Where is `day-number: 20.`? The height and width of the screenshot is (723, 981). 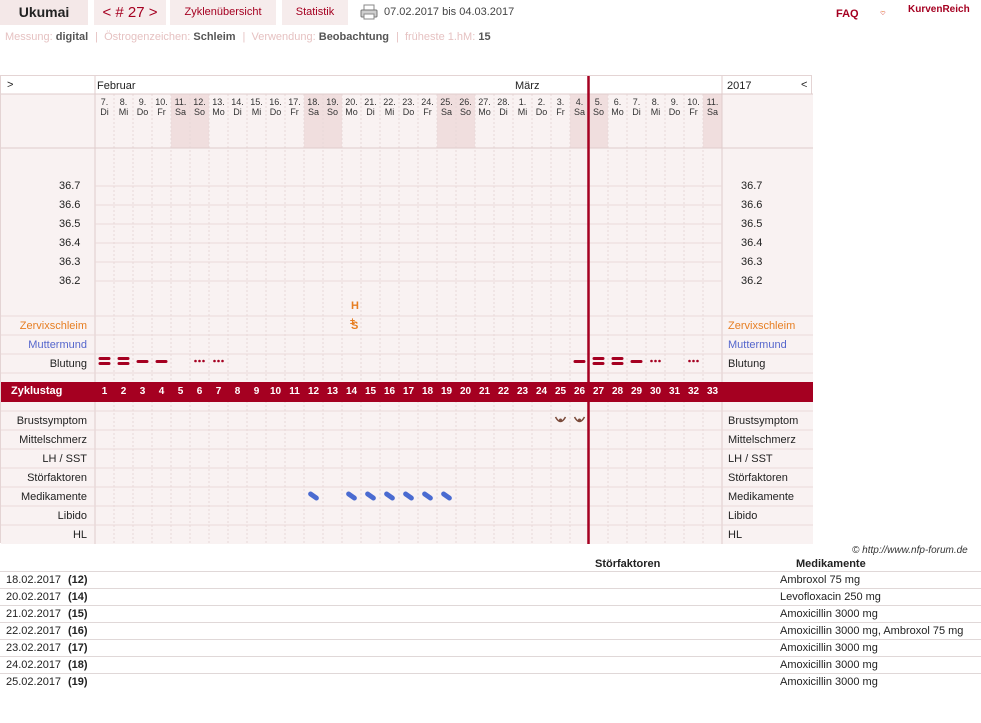 day-number: 20. is located at coordinates (351, 102).